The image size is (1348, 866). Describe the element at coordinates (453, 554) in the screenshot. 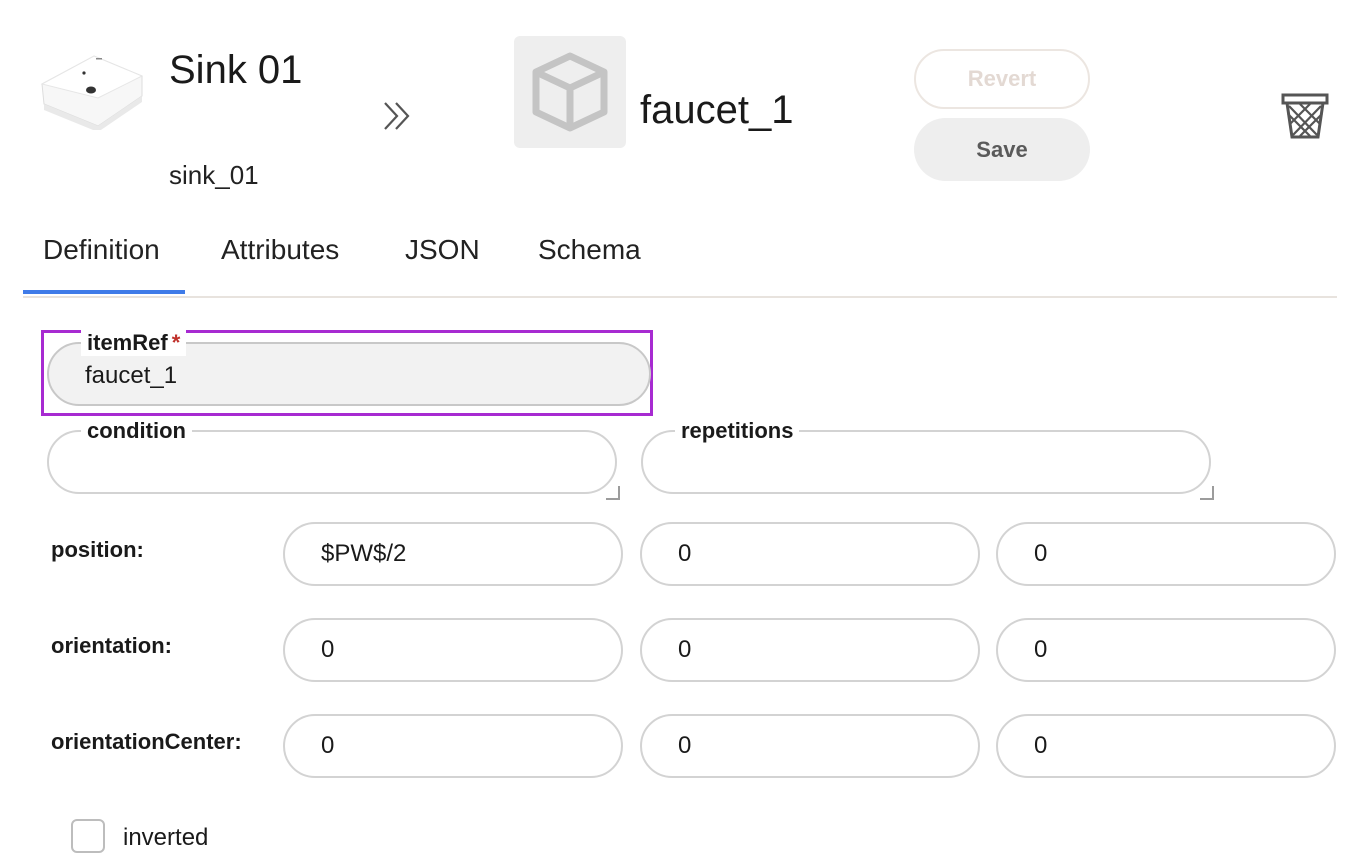

I see `position-x-input: $PW$/2` at that location.